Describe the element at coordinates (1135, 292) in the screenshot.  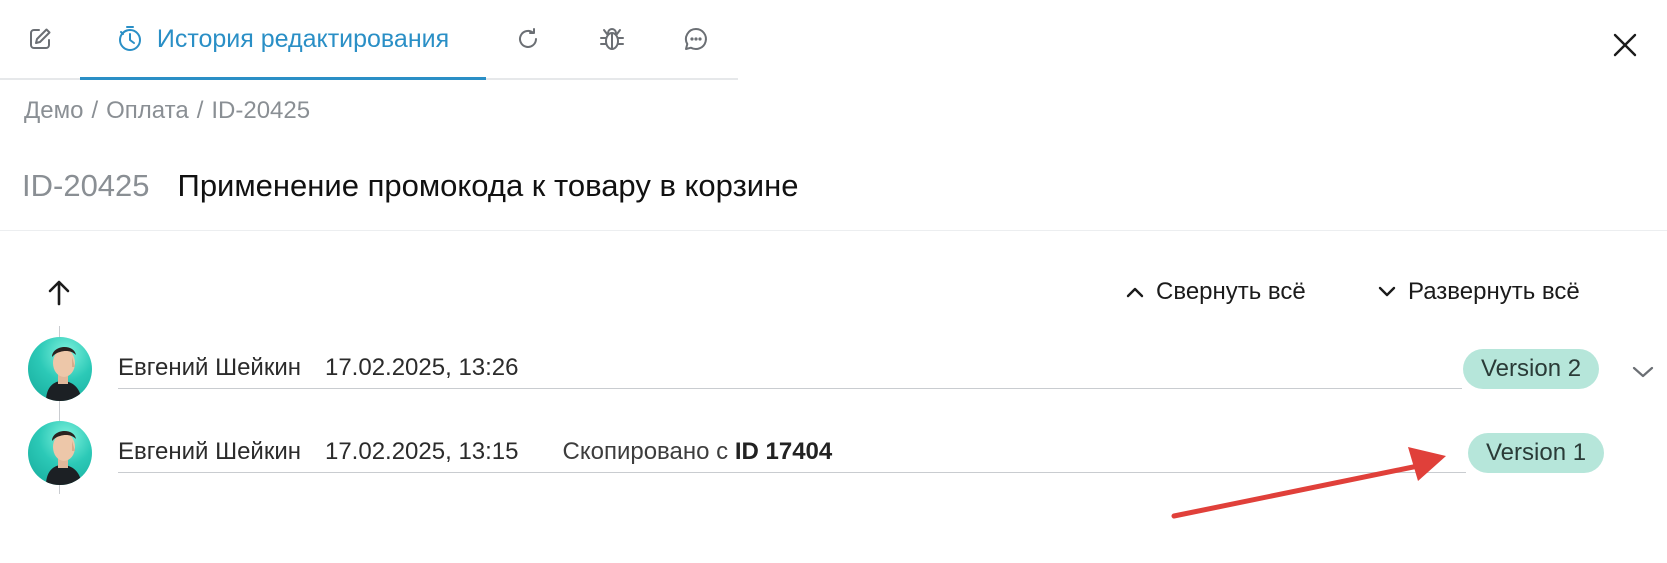
I see `chevron-up-icon` at that location.